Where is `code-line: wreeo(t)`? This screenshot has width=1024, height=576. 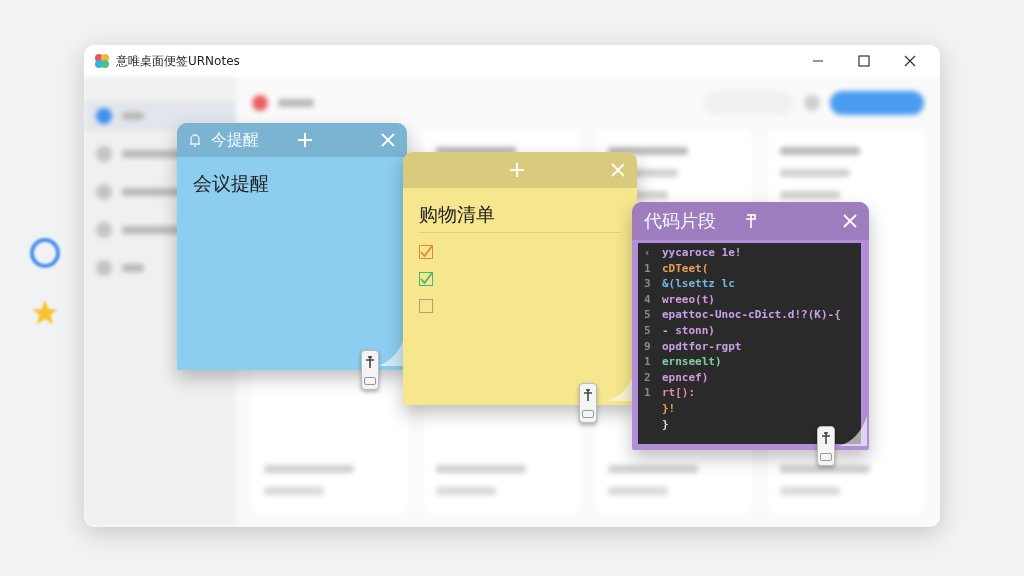
code-line: wreeo(t) is located at coordinates (688, 299).